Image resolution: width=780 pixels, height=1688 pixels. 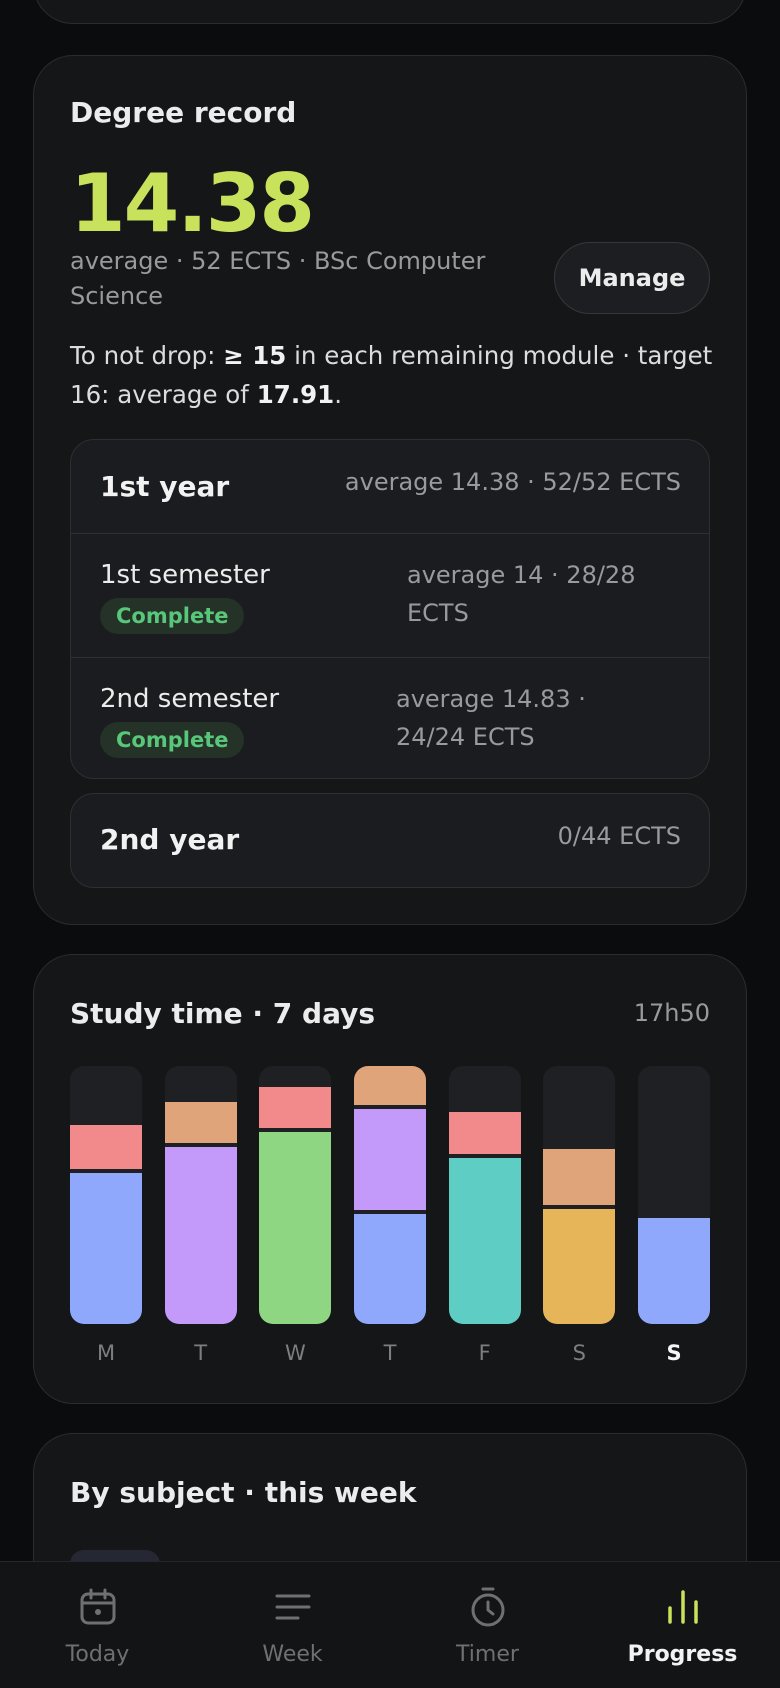 What do you see at coordinates (512, 482) in the screenshot?
I see `year-meta: average 14.38 · 52/52 ECTS` at bounding box center [512, 482].